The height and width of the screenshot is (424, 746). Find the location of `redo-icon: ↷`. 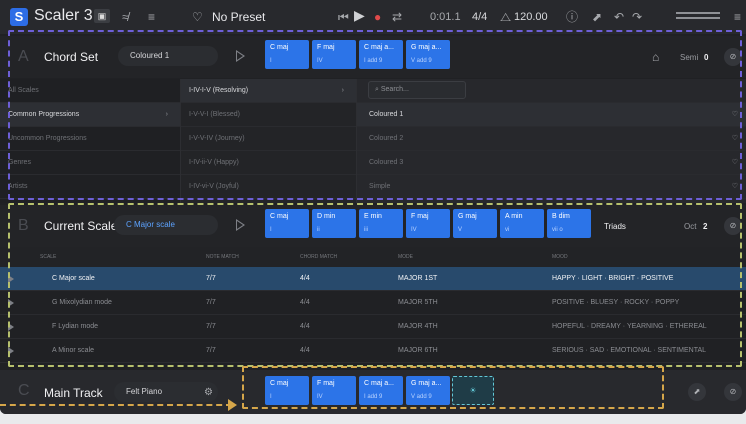

redo-icon: ↷ is located at coordinates (637, 17).